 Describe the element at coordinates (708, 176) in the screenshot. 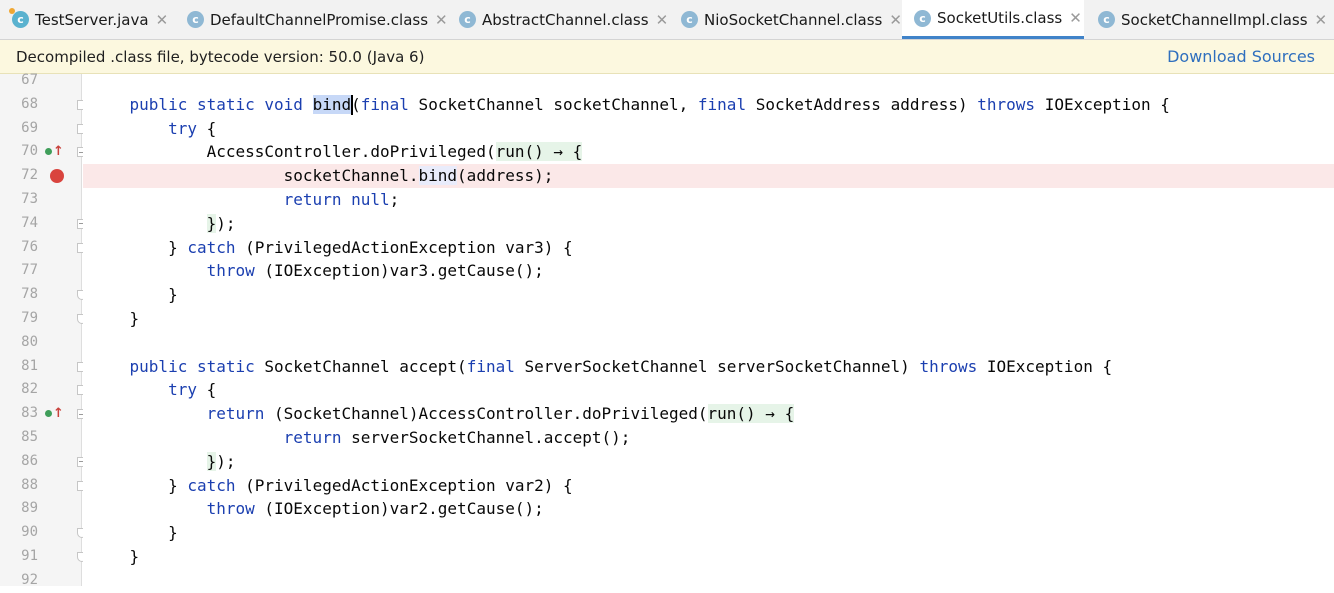

I see `code-line: socketChannel.bind(address);` at that location.